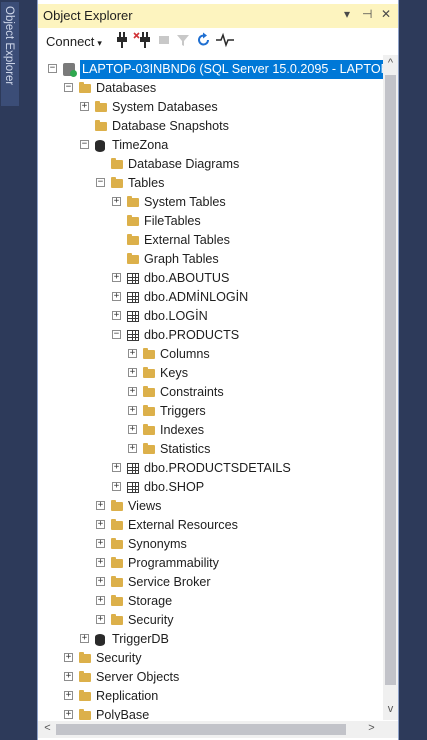  Describe the element at coordinates (210, 430) in the screenshot. I see `tree-node: + Indexes` at that location.